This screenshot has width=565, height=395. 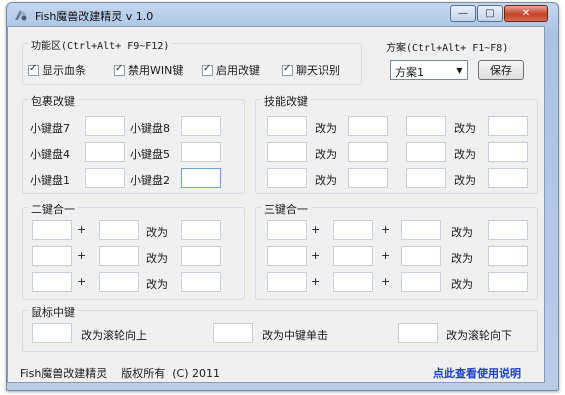 I want to click on help-link: 点此查看使用说明, so click(x=477, y=373).